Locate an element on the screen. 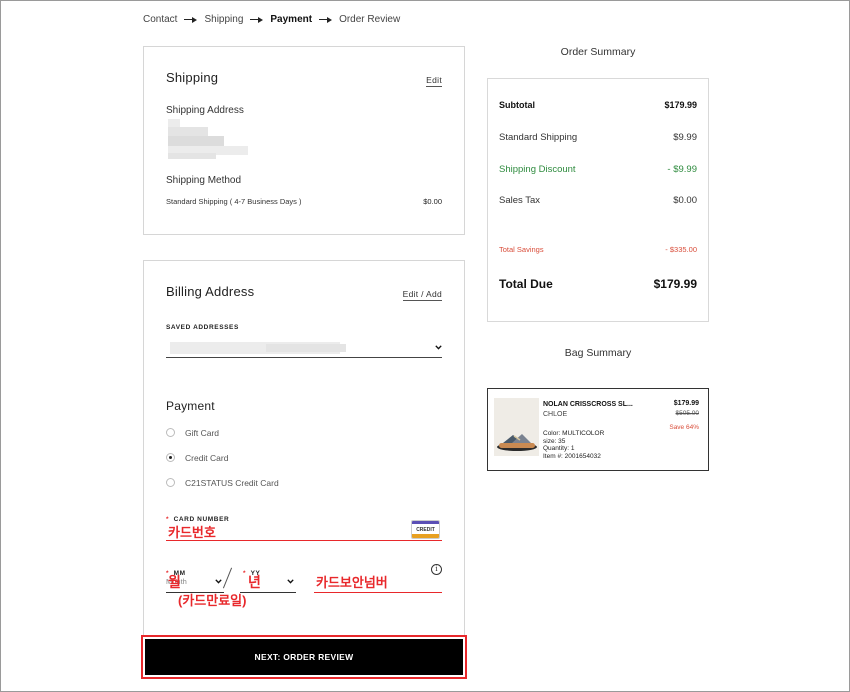 Image resolution: width=850 pixels, height=692 pixels. credit-card-icon: CREDIT is located at coordinates (425, 529).